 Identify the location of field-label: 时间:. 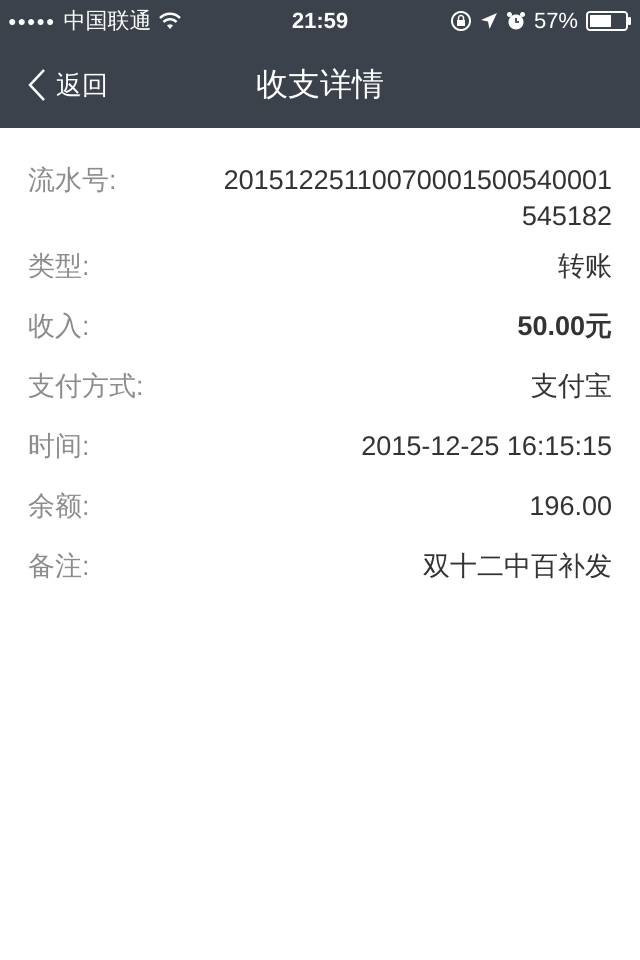
(59, 446).